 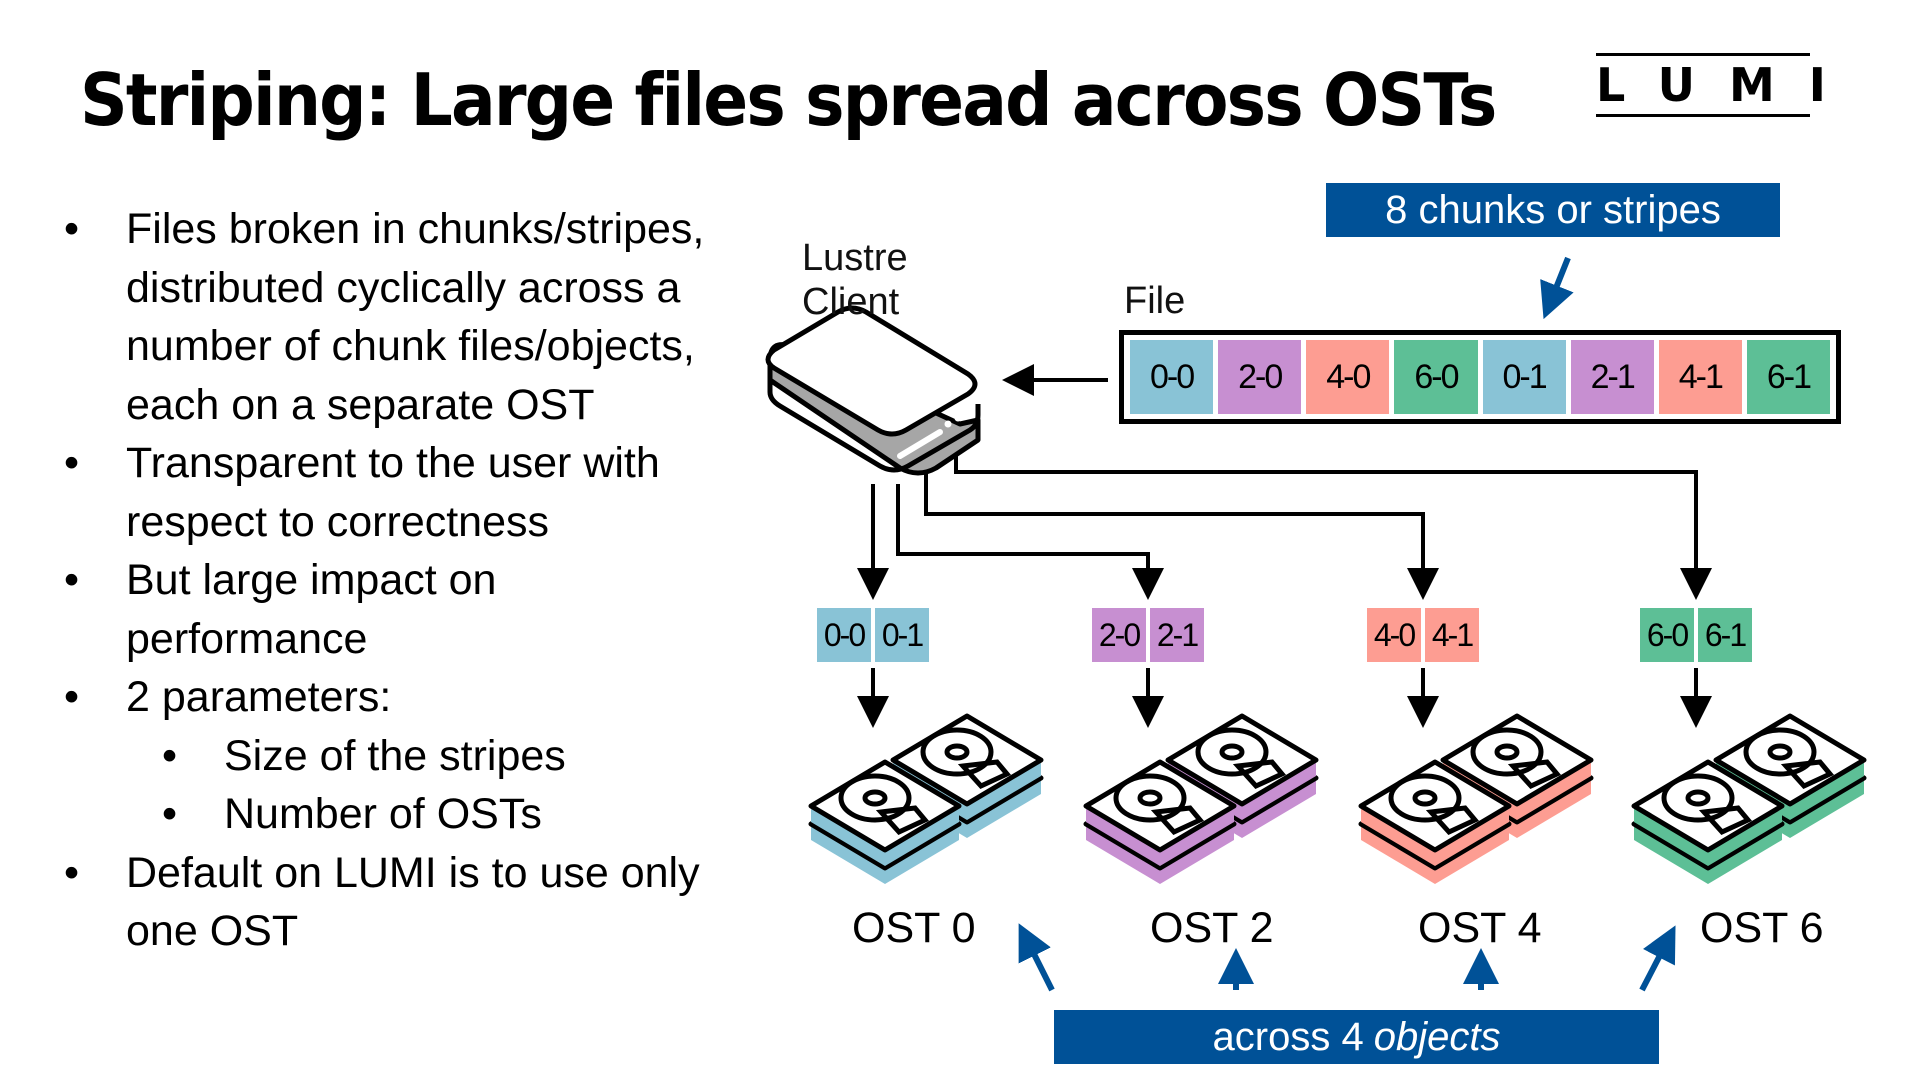 What do you see at coordinates (1612, 377) in the screenshot?
I see `file-chunk-2-1: 2-1` at bounding box center [1612, 377].